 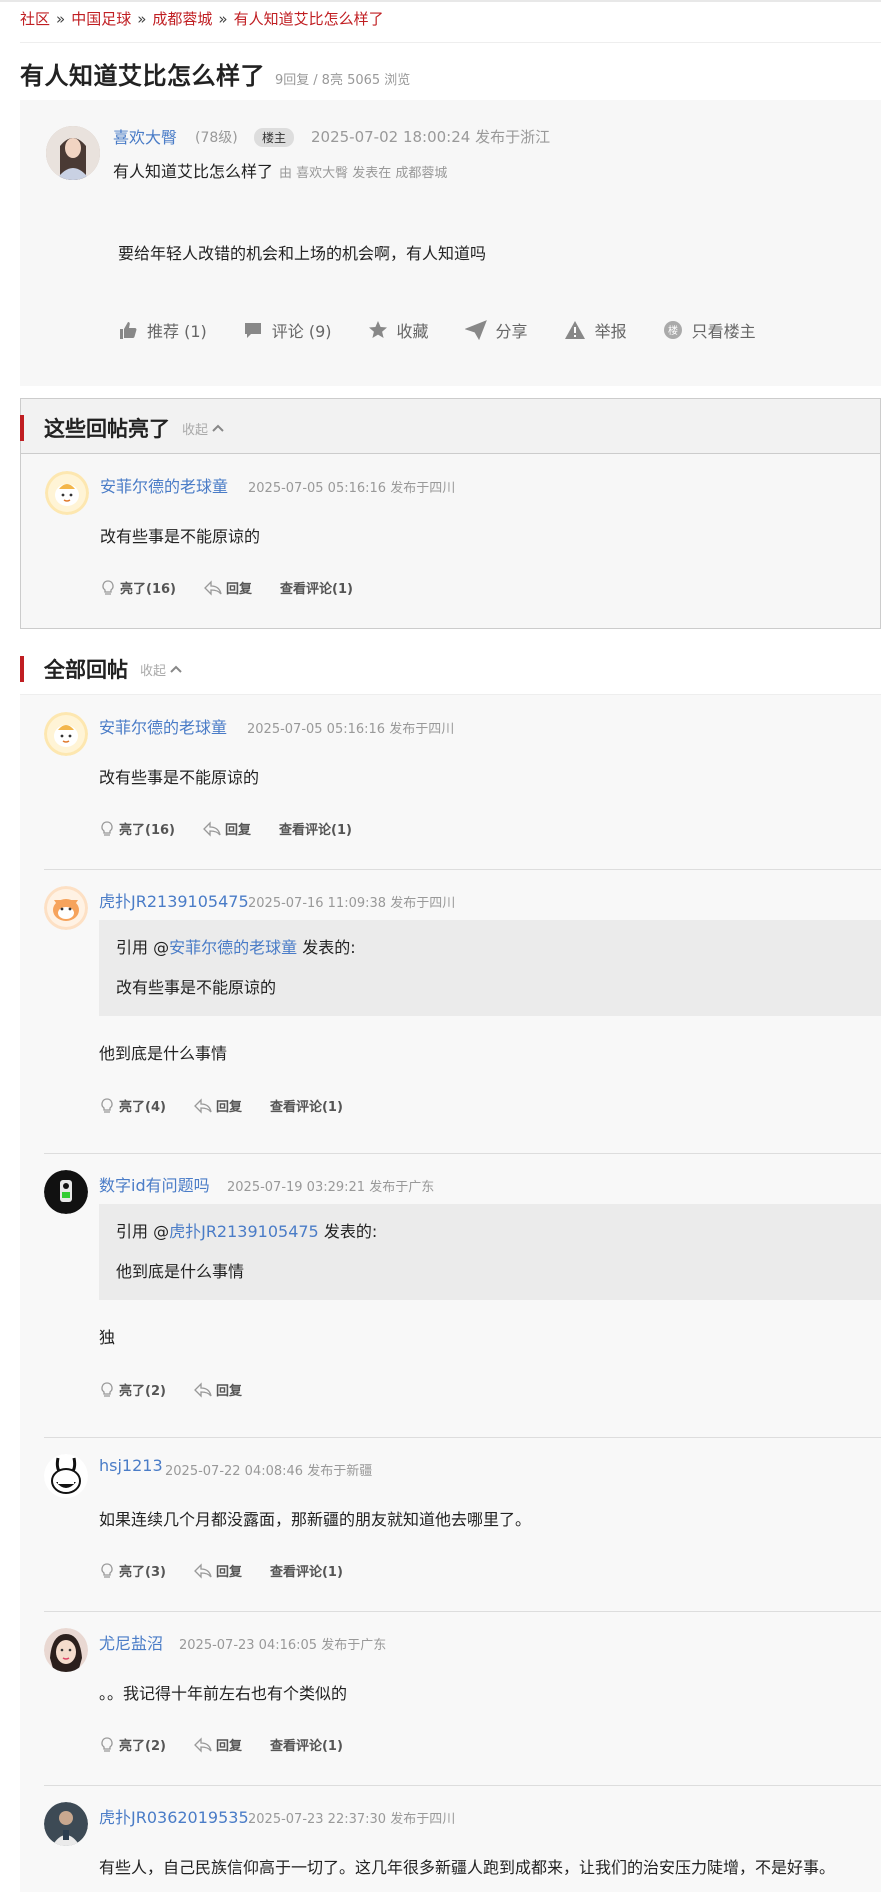 What do you see at coordinates (233, 947) in the screenshot?
I see `quote-username: 安菲尔德的老球童` at bounding box center [233, 947].